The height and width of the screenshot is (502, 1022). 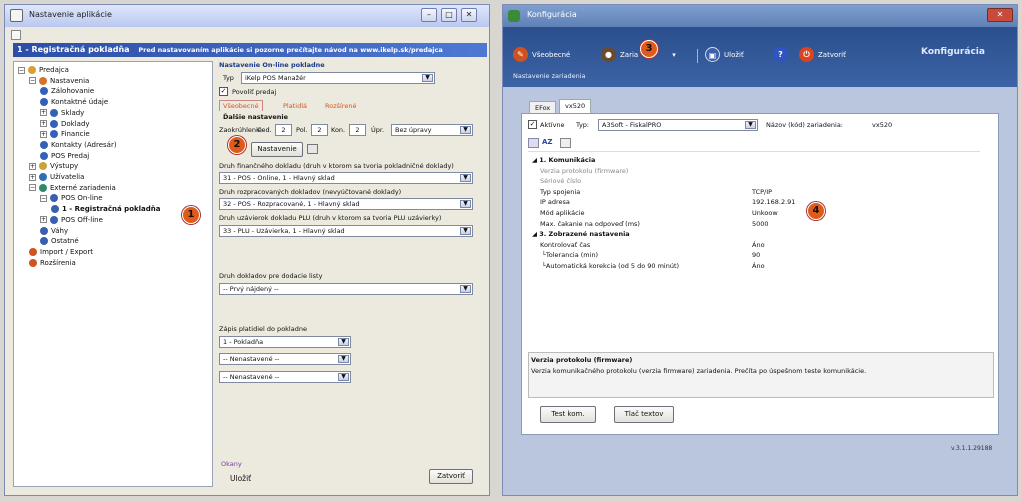 What do you see at coordinates (724, 54) in the screenshot?
I see `save-tool: ▣ Uložiť` at bounding box center [724, 54].